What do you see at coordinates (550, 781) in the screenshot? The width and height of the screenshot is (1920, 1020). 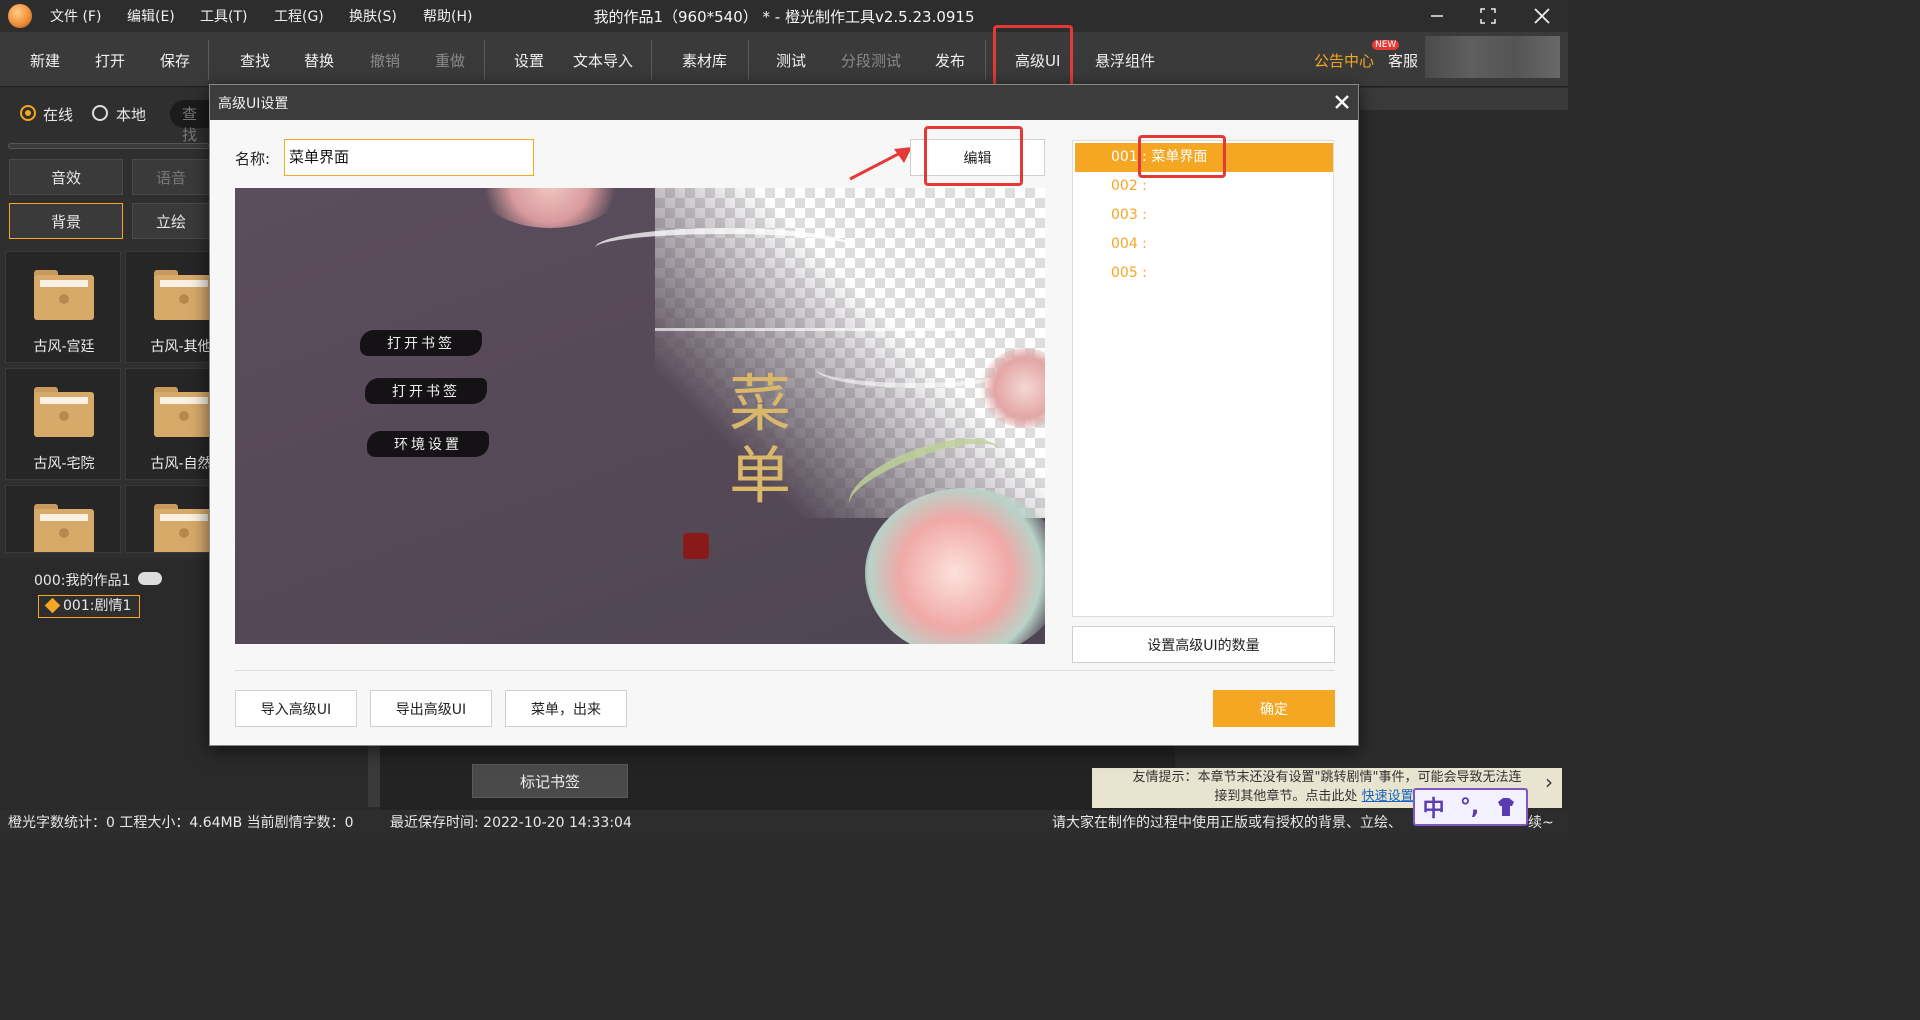 I see `bookmark-button: 标记书签` at bounding box center [550, 781].